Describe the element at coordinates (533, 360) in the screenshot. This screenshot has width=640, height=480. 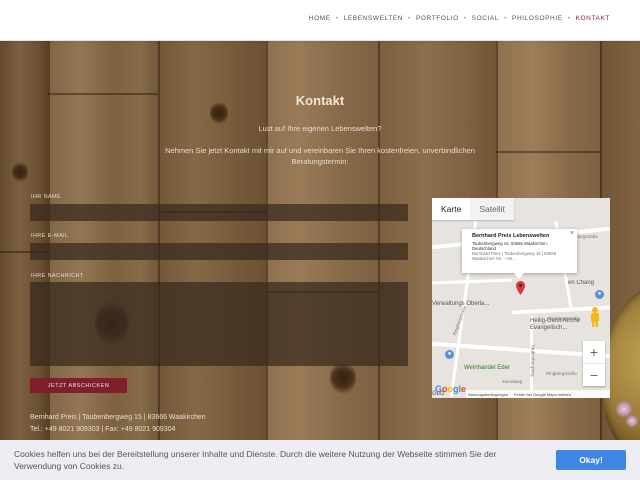
I see `street-label: Taubenbergweg` at that location.